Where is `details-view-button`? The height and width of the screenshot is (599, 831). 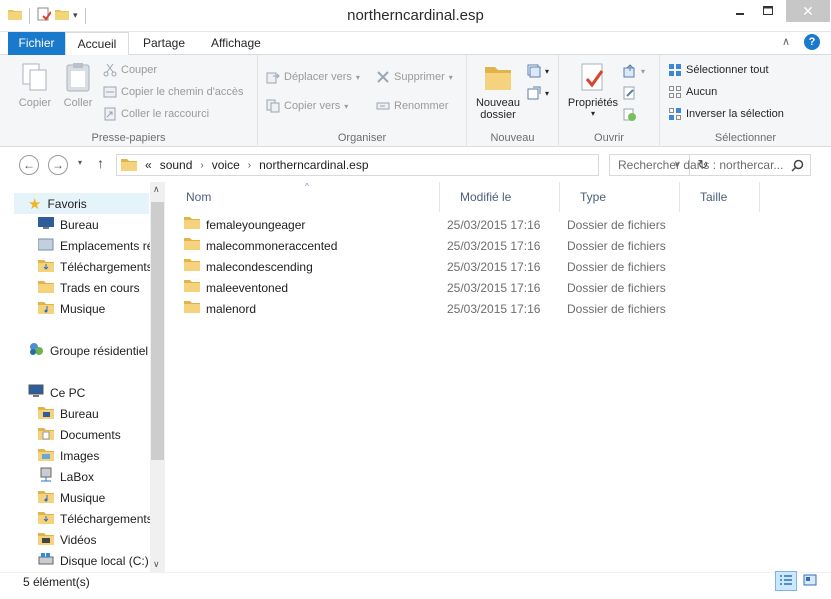
details-view-button is located at coordinates (786, 581).